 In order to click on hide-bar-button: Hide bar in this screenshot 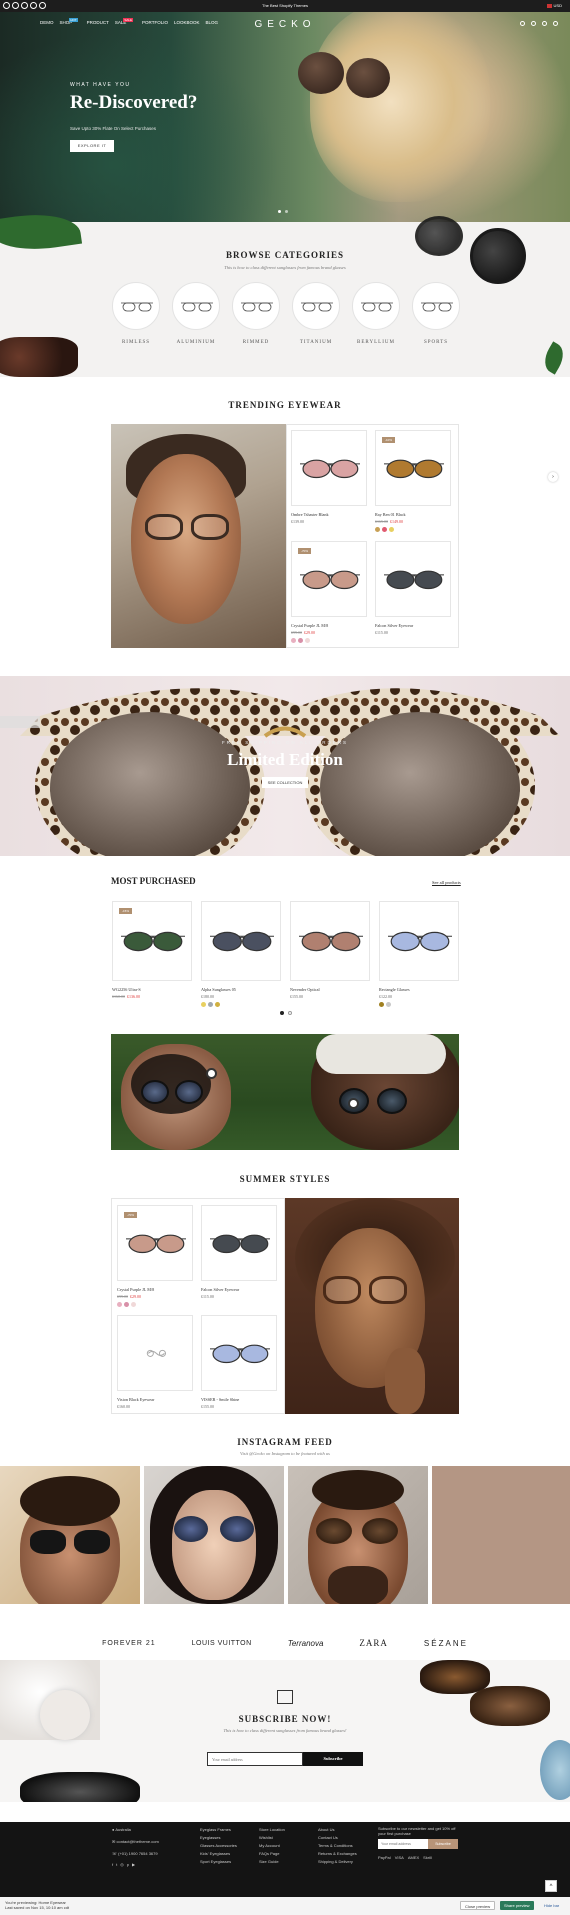, I will do `click(551, 1905)`.